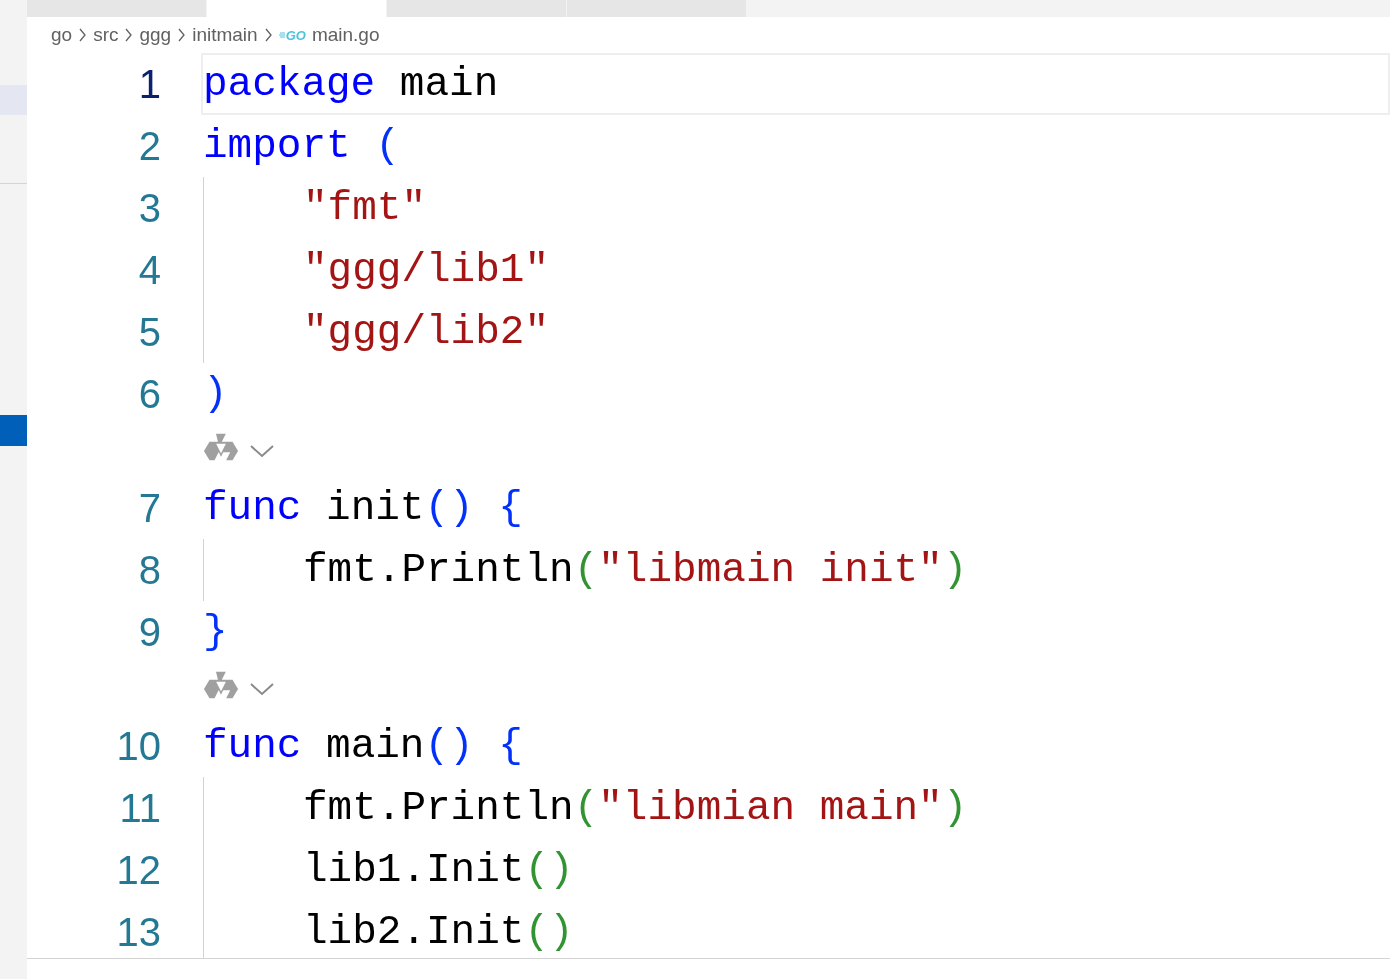 The image size is (1390, 979). I want to click on breadcrumb-item: go, so click(62, 35).